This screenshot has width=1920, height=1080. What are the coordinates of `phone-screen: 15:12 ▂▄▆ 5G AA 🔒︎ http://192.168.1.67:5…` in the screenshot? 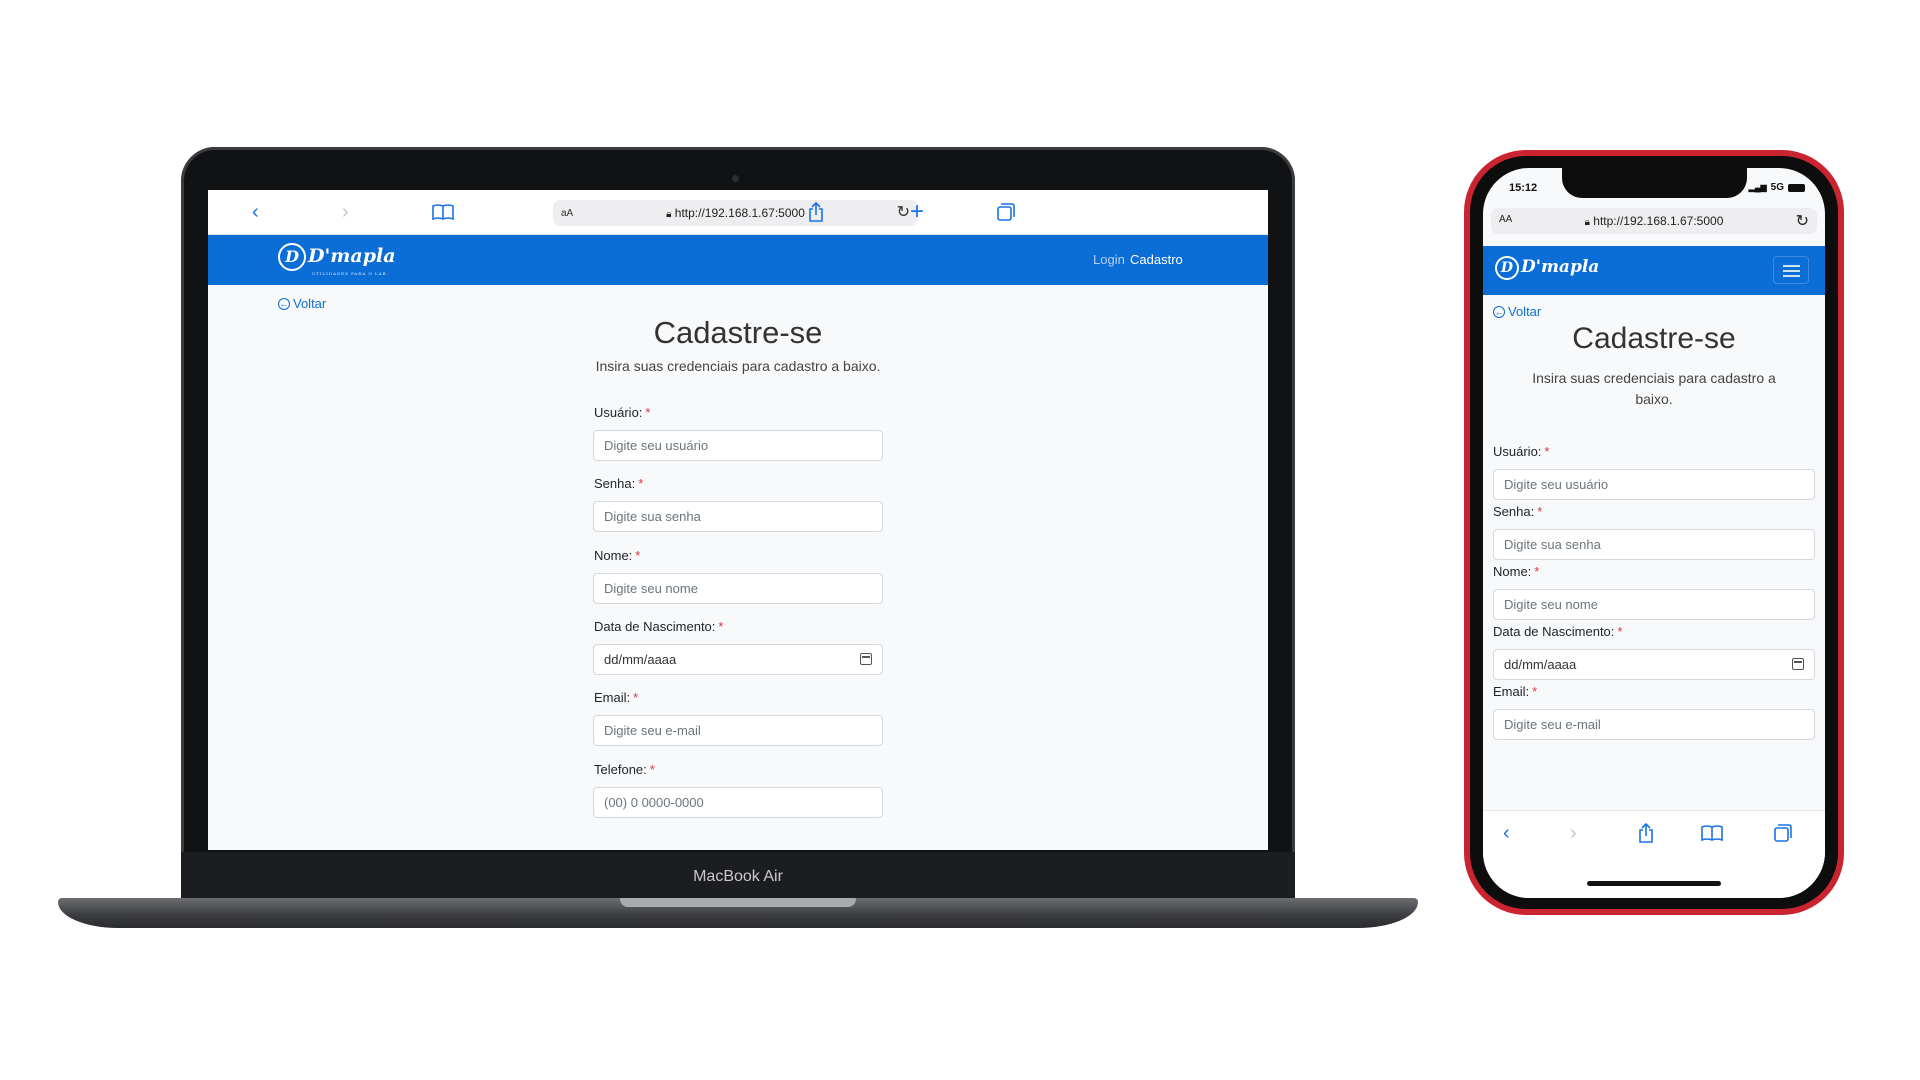 It's located at (1654, 533).